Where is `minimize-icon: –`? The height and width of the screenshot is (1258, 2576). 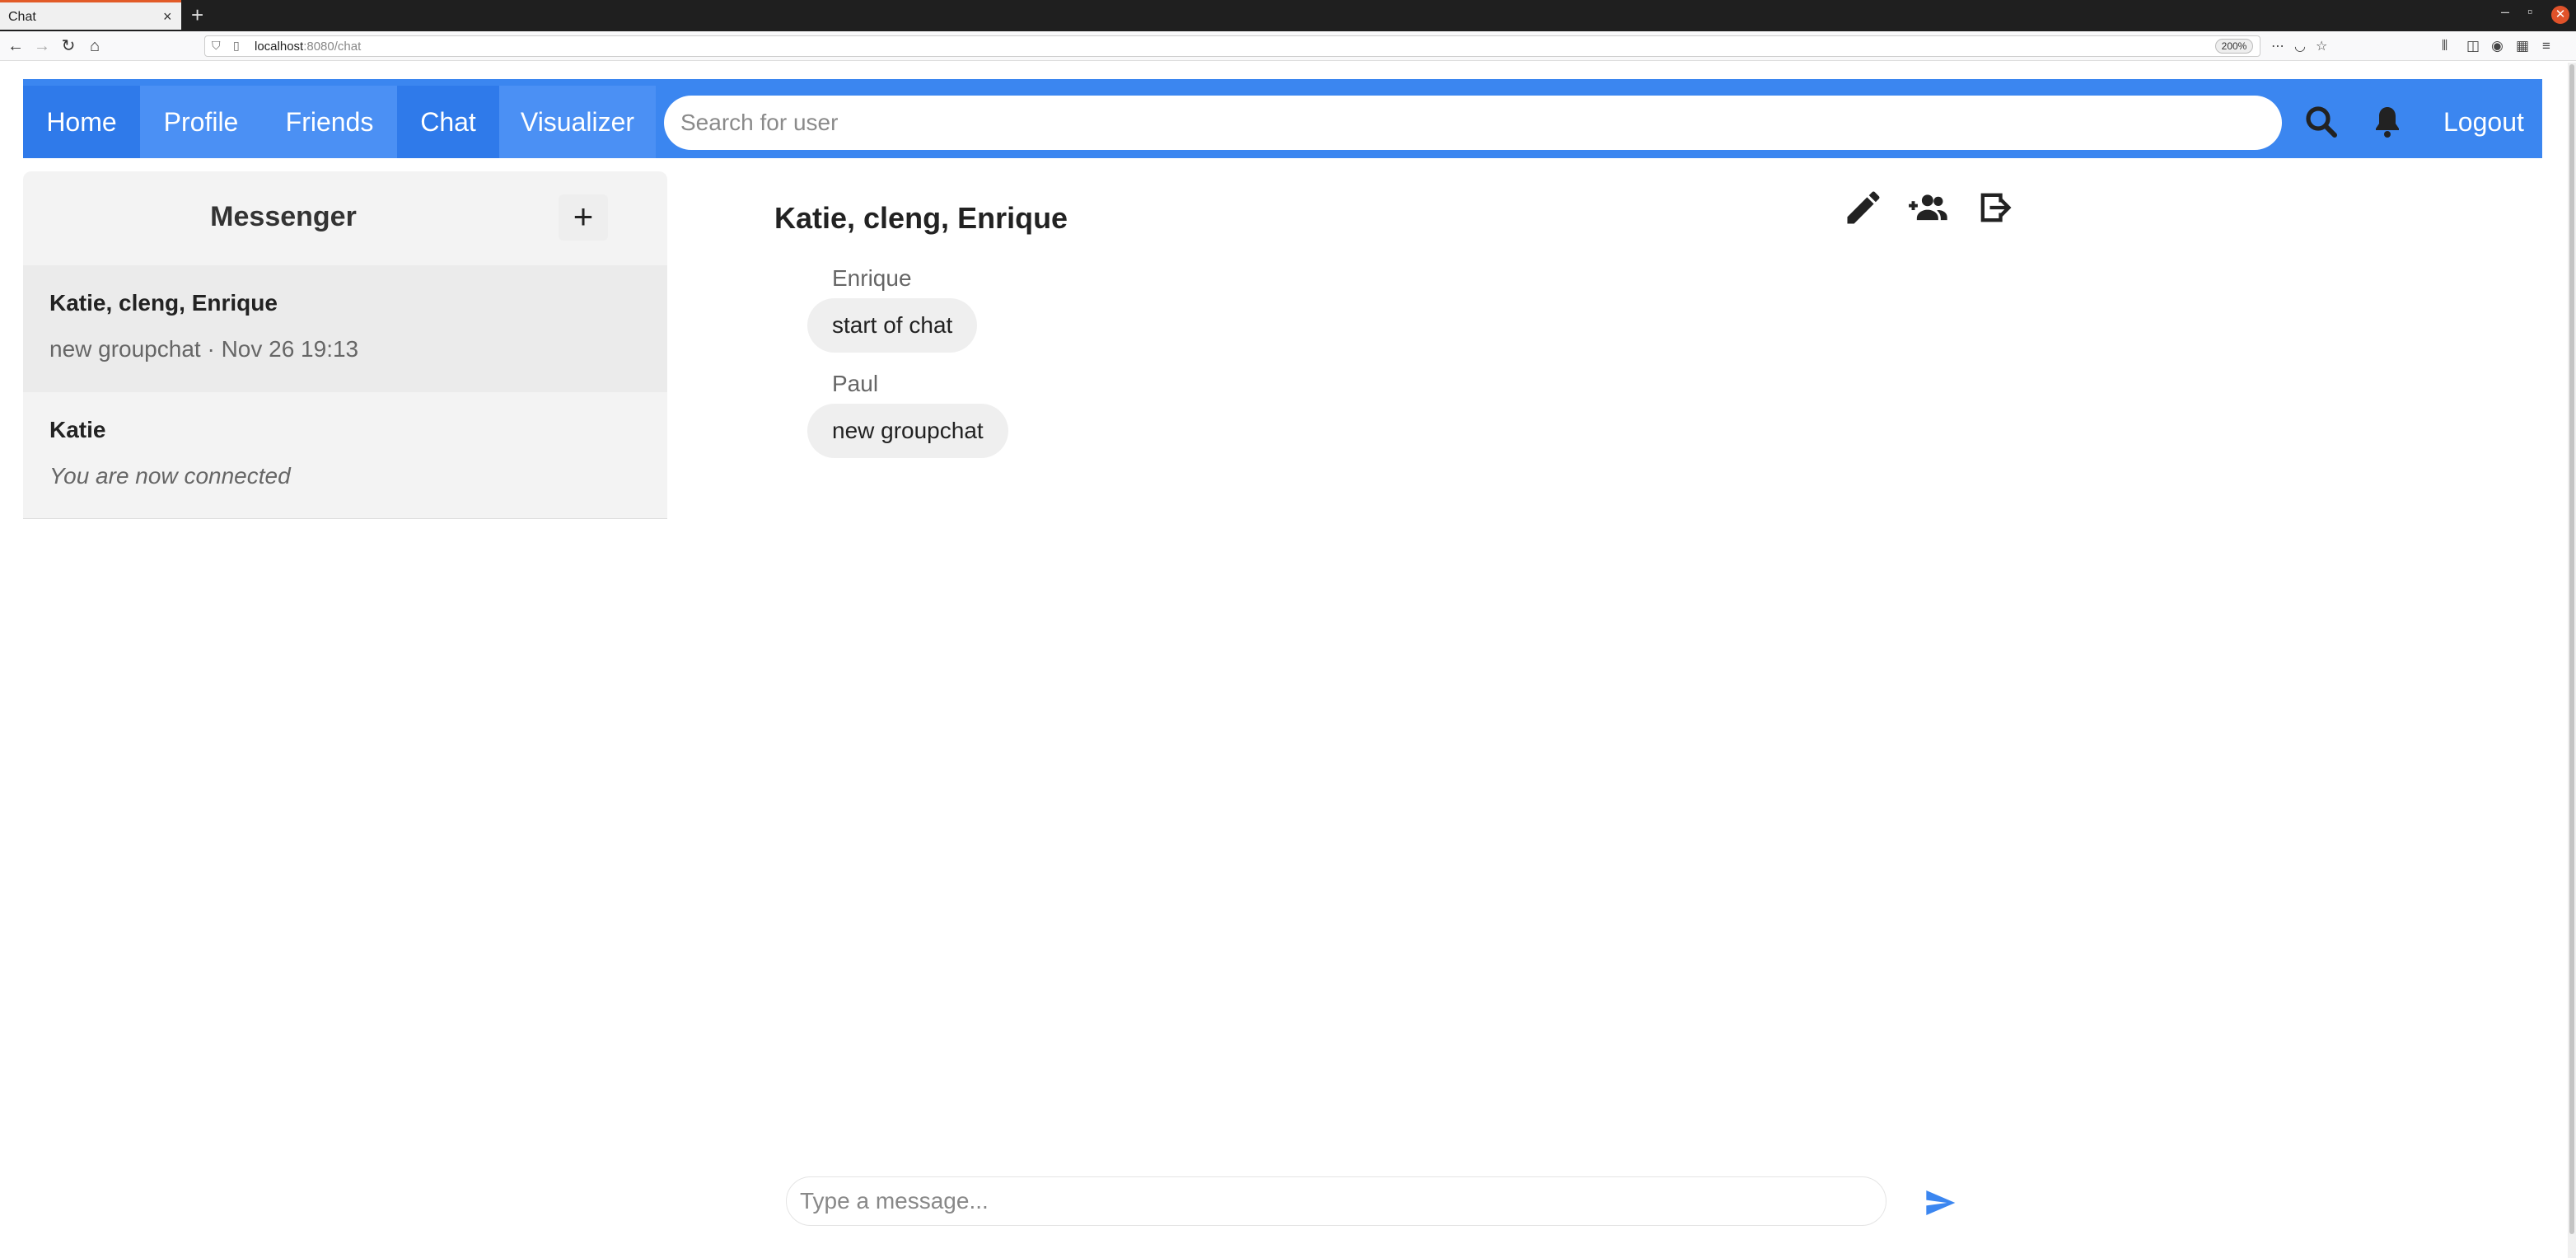 minimize-icon: – is located at coordinates (2505, 12).